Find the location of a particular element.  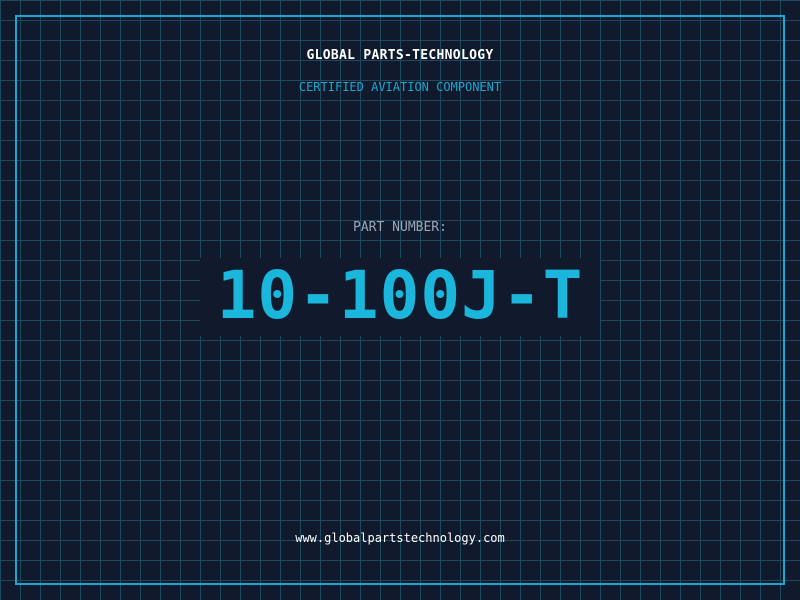

company-name: GLOBAL PARTS-TECHNOLOGY is located at coordinates (400, 55).